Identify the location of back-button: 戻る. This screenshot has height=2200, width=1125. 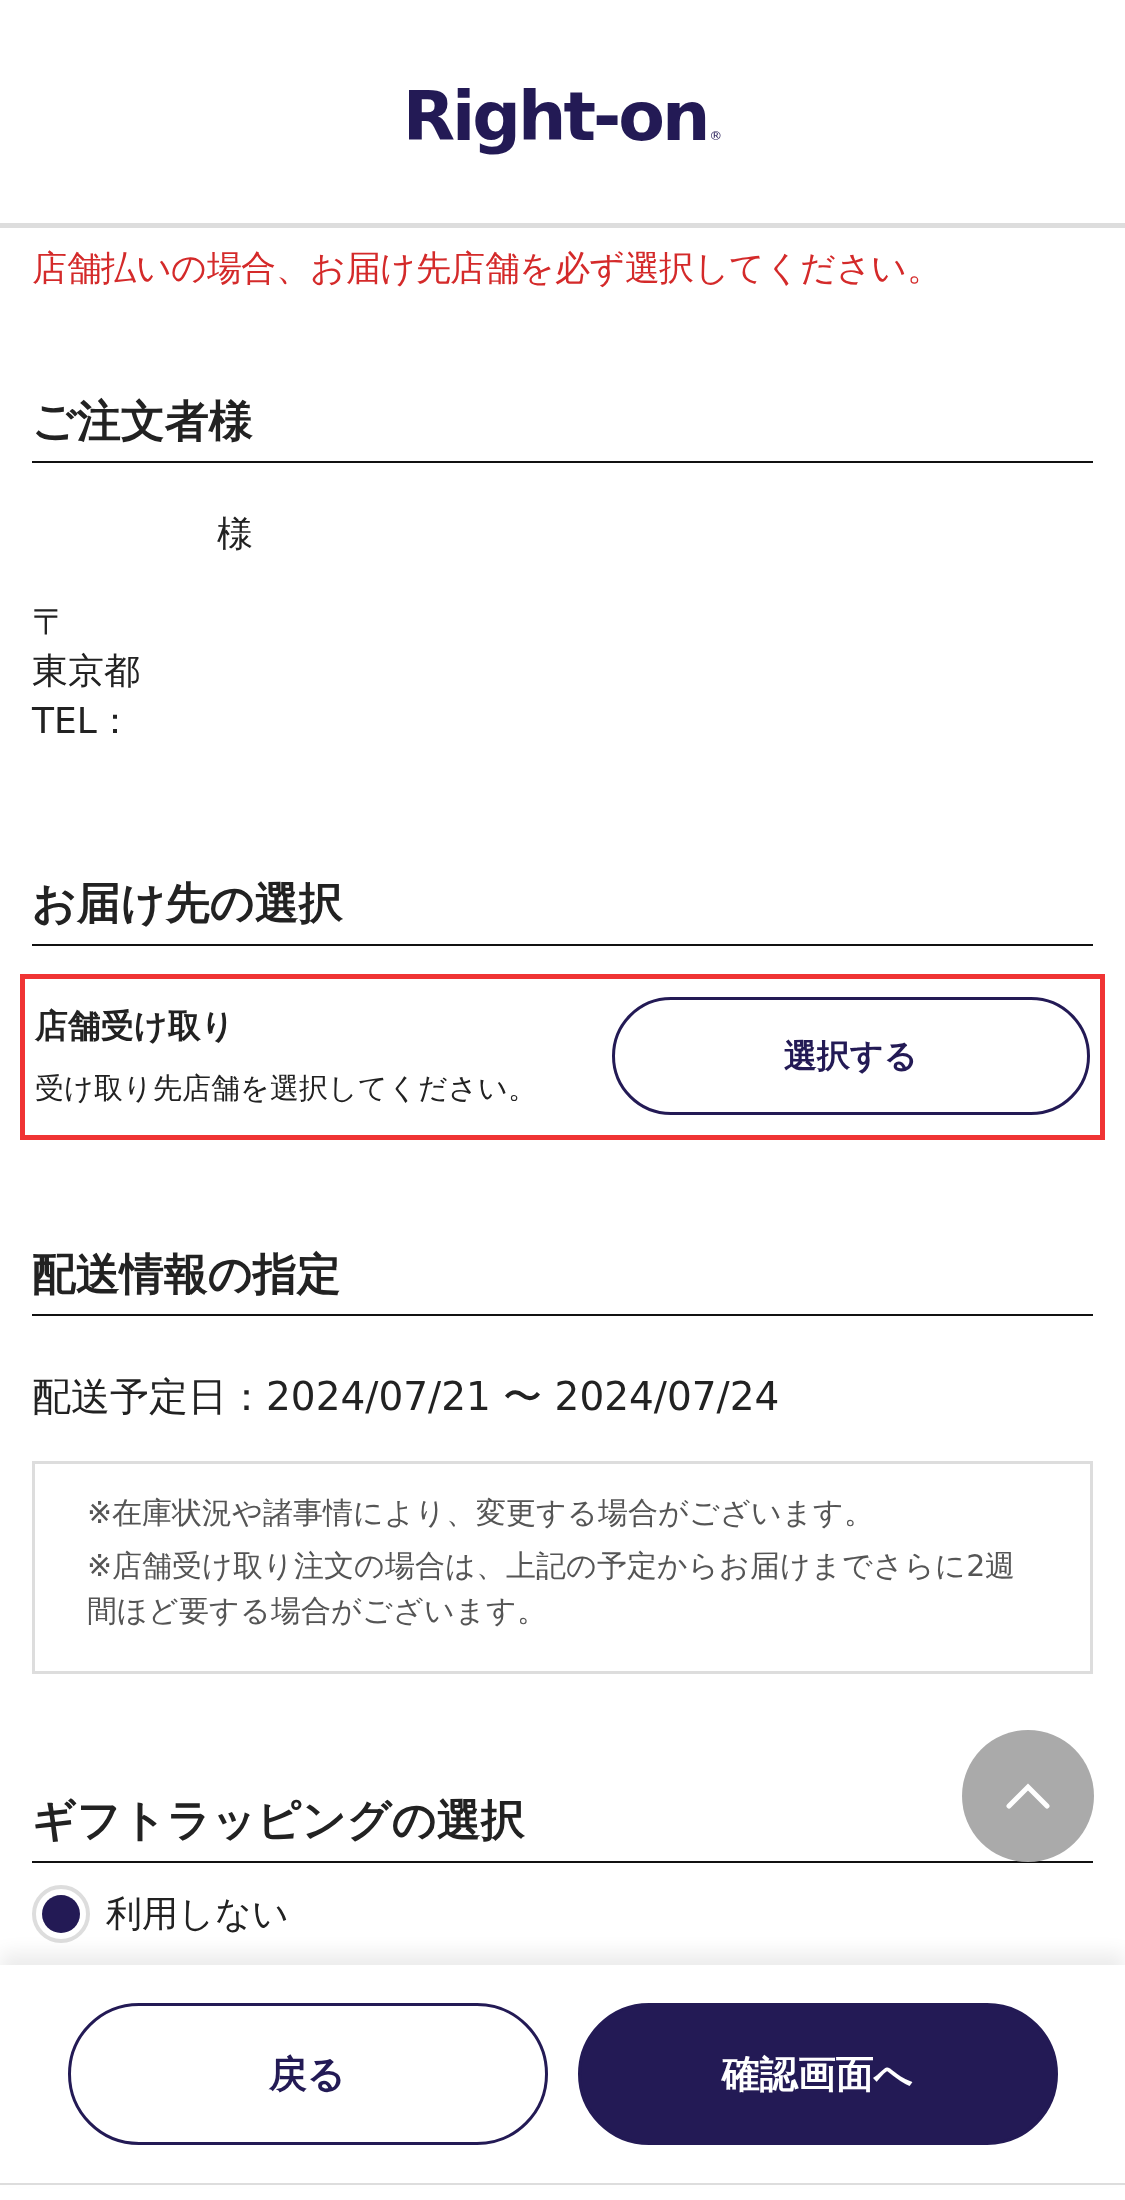
(307, 2074).